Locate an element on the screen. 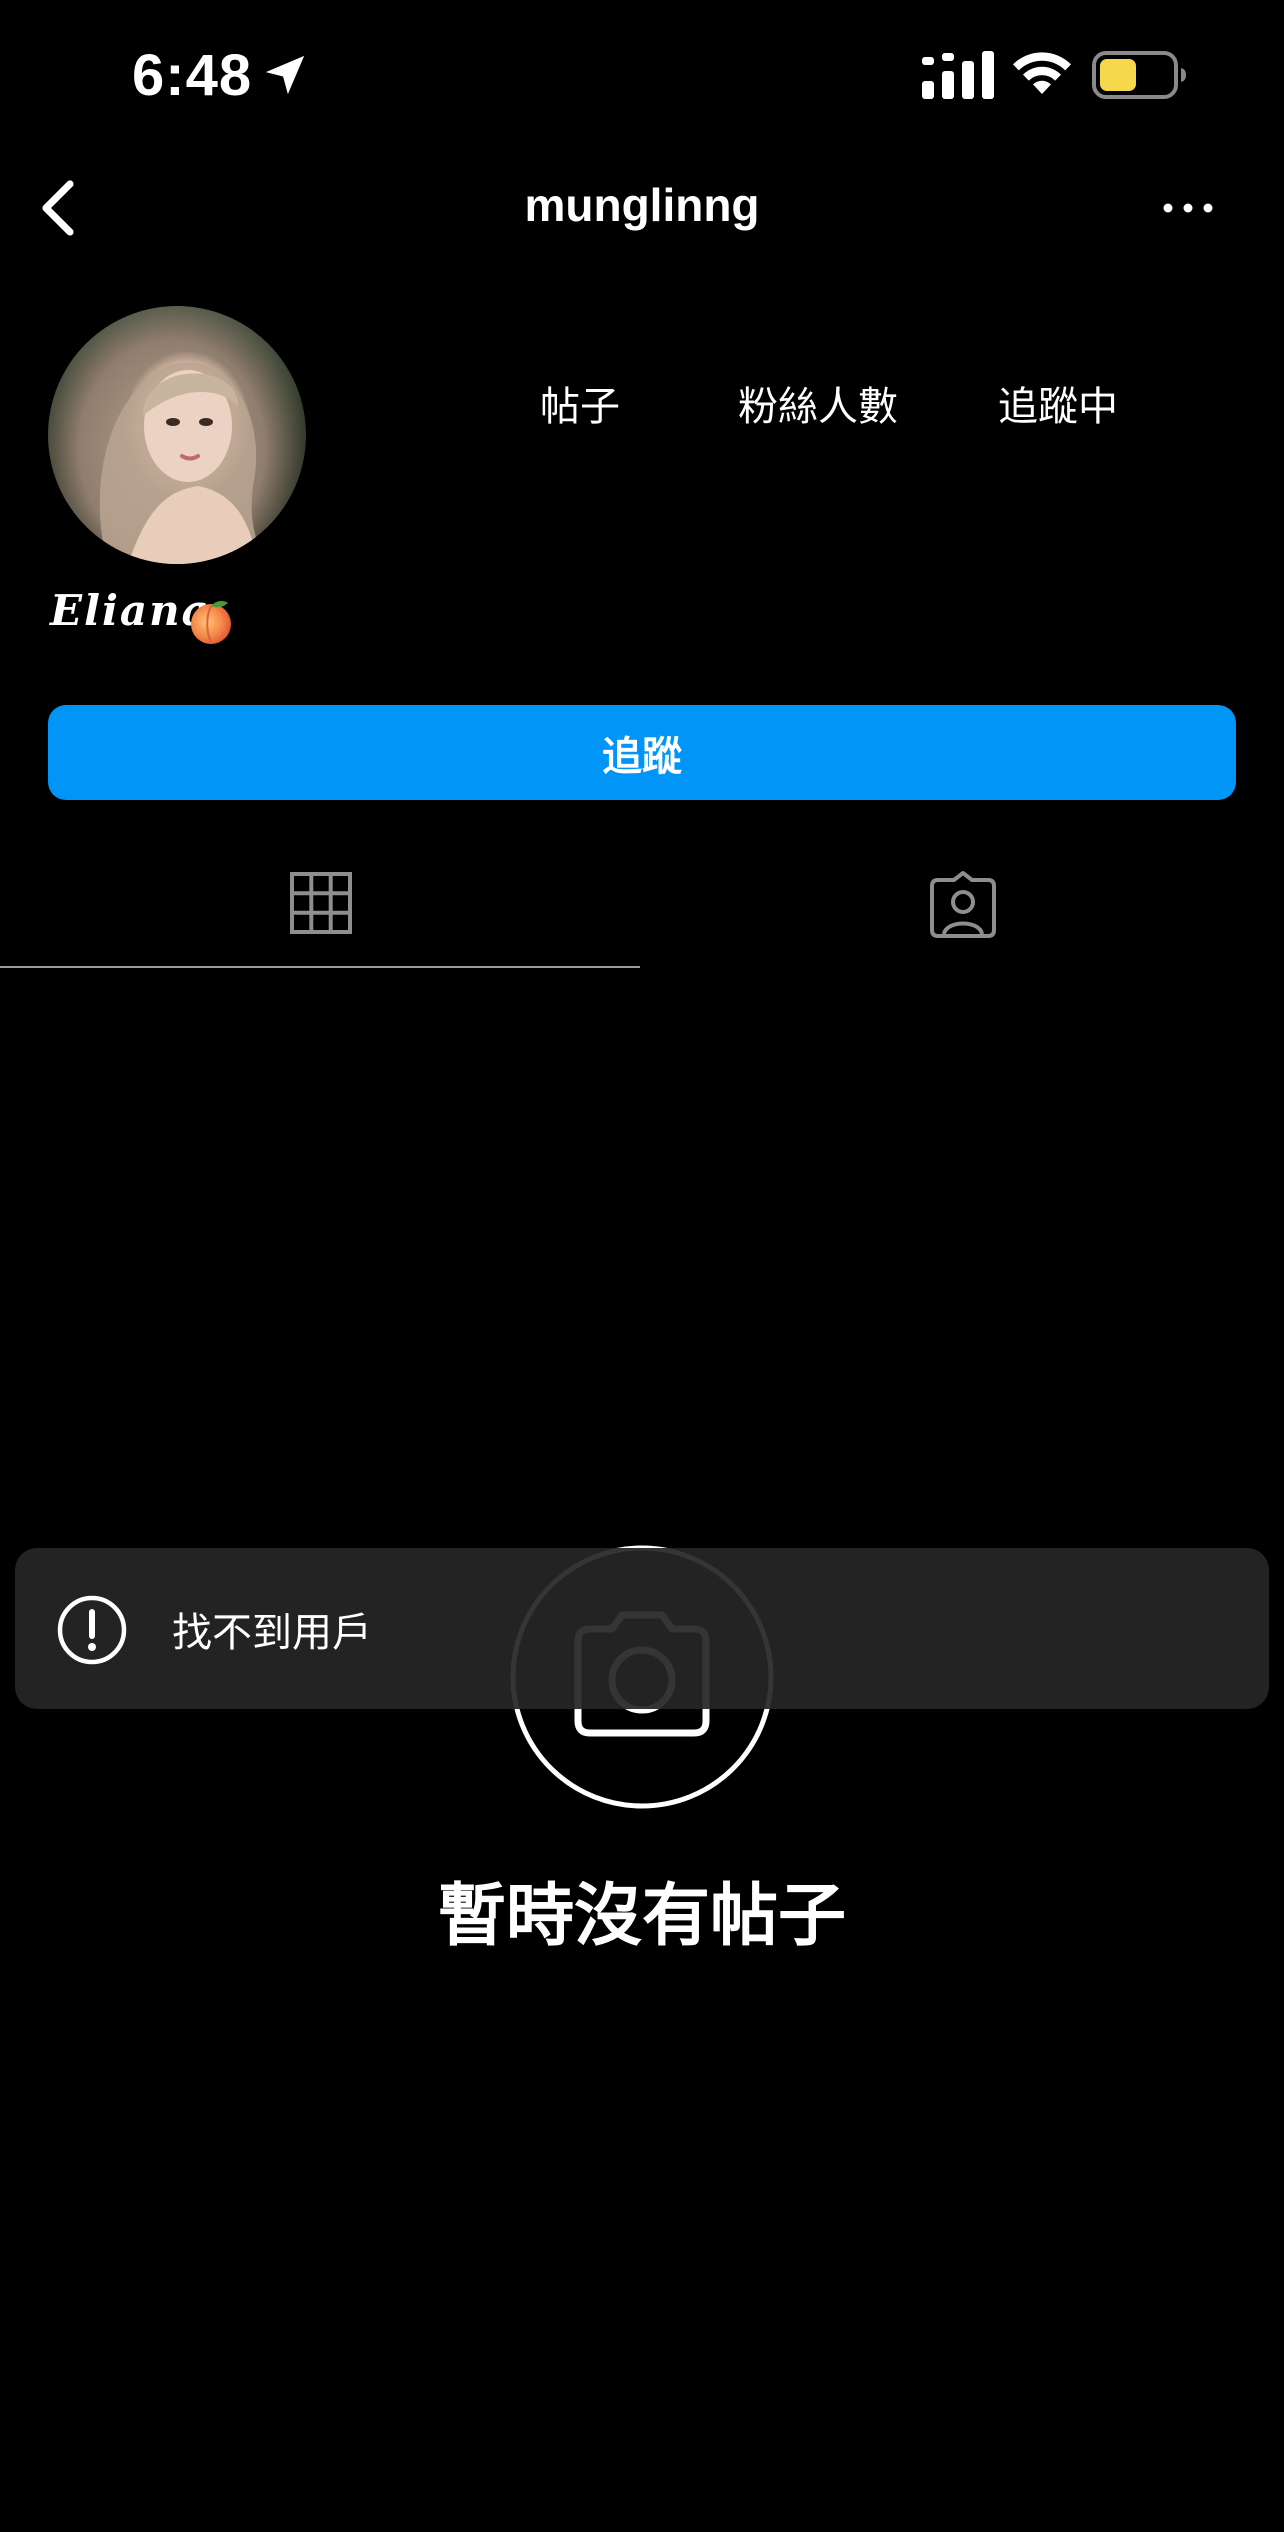 Image resolution: width=1284 pixels, height=2532 pixels. location-arrow-icon is located at coordinates (285, 75).